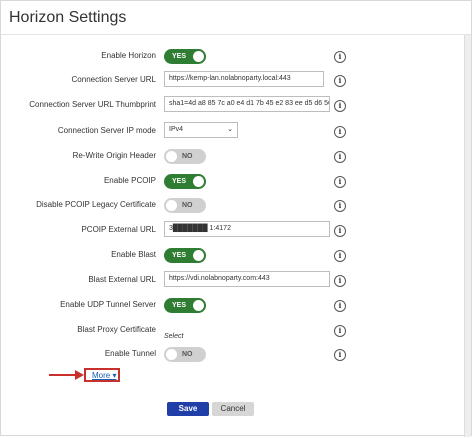 The width and height of the screenshot is (474, 438). What do you see at coordinates (247, 229) in the screenshot?
I see `pcoip-external-url-input: 3███████ 1:4172` at bounding box center [247, 229].